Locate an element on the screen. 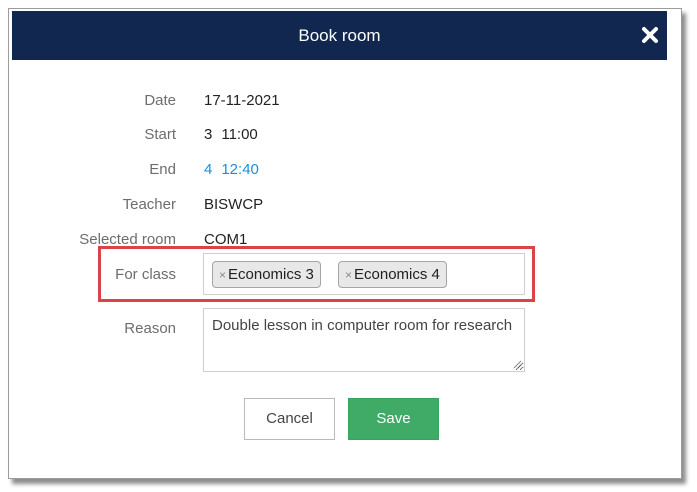  end-value-link: 4 12:40 is located at coordinates (231, 169).